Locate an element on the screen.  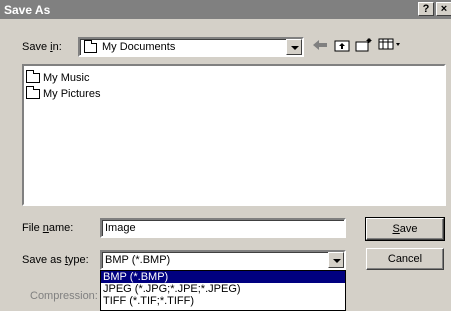
help-button: ? is located at coordinates (426, 9).